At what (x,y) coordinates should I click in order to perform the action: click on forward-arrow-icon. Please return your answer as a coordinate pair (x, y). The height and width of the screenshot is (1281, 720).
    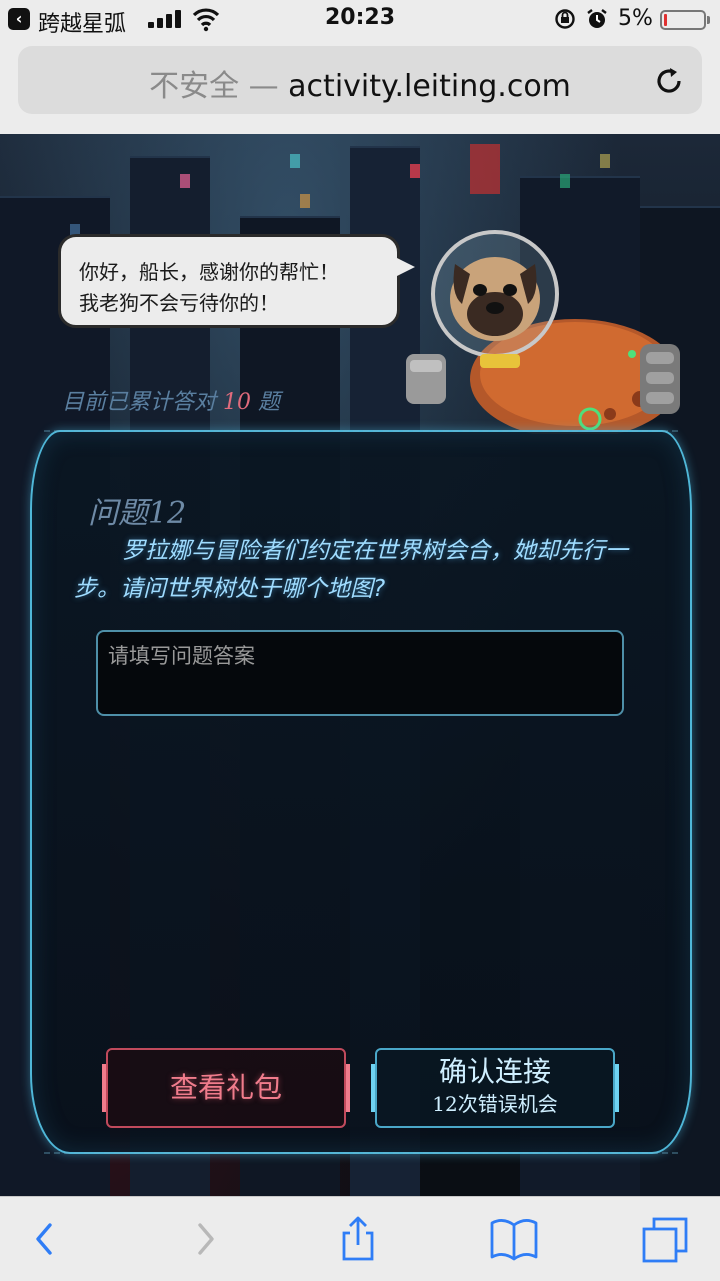
    Looking at the image, I should click on (204, 1239).